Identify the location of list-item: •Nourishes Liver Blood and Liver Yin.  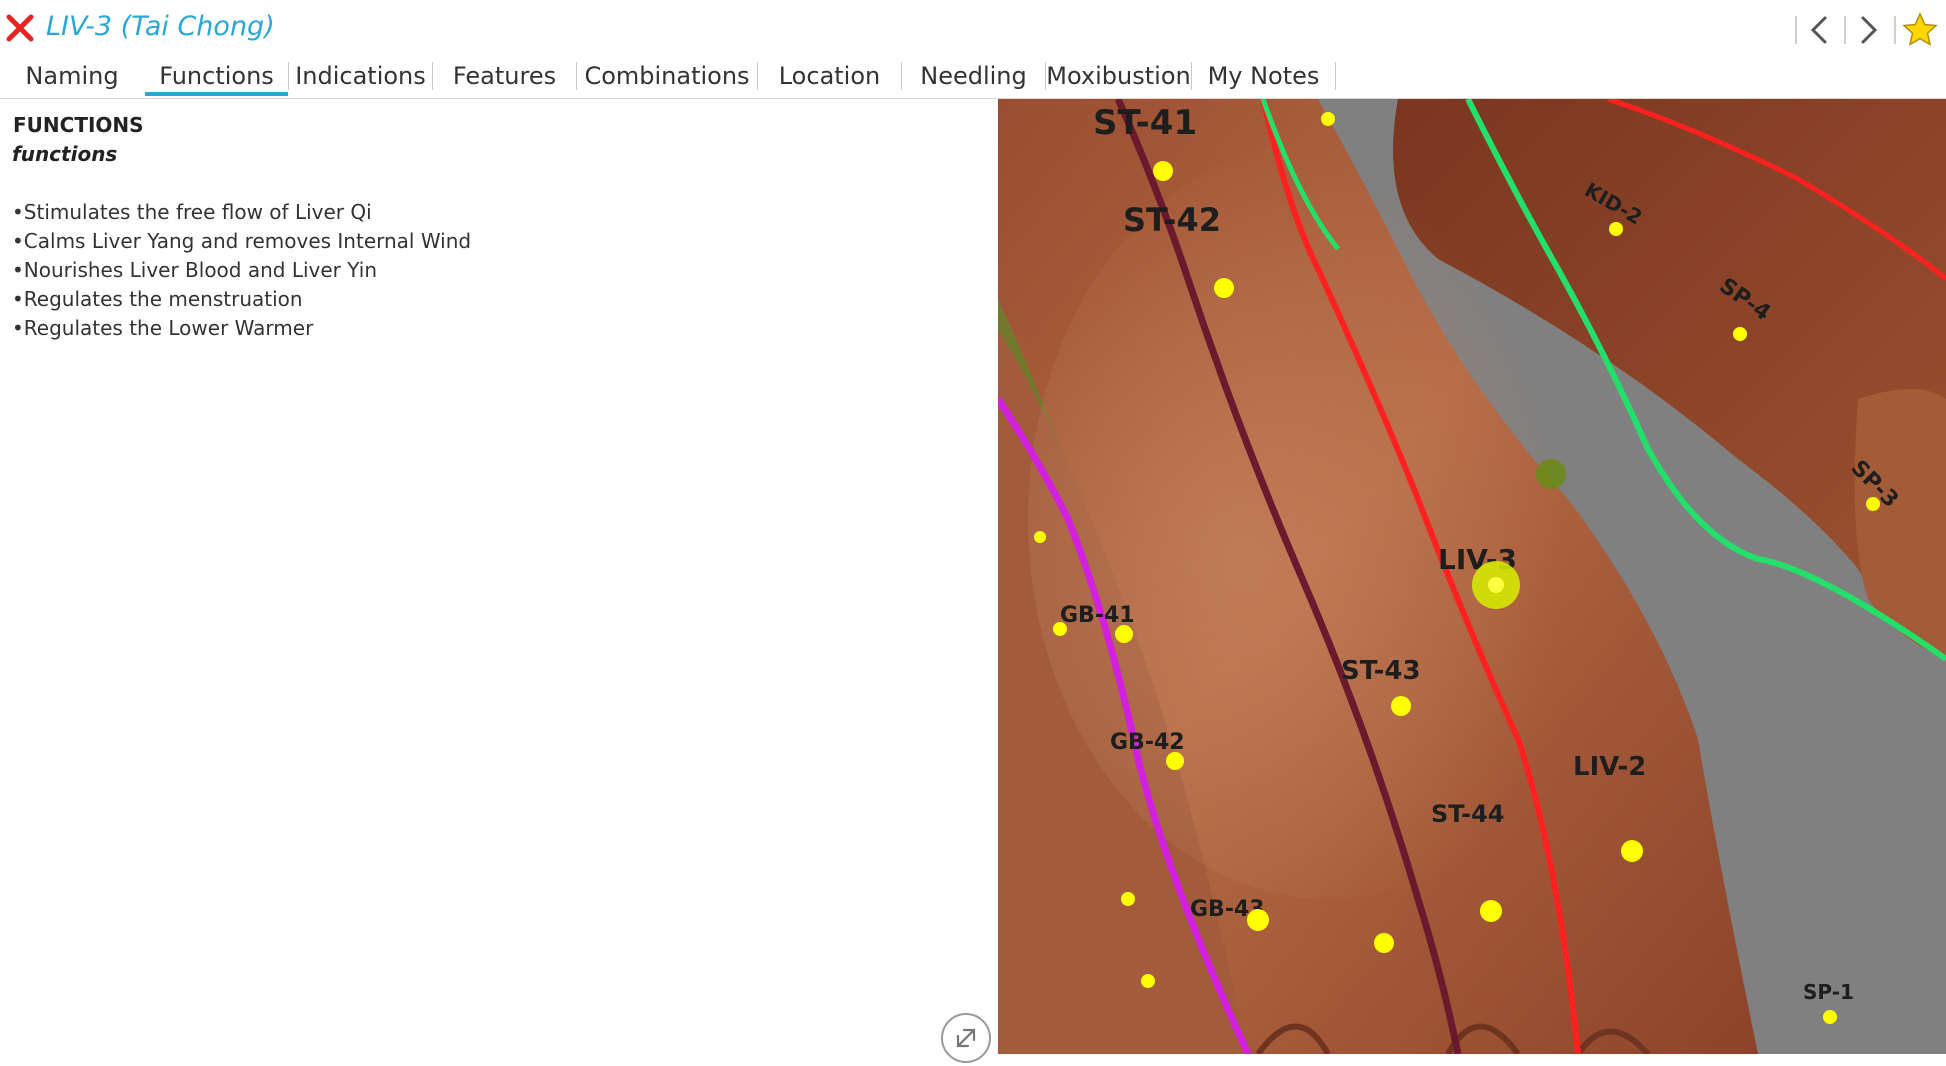
(194, 270).